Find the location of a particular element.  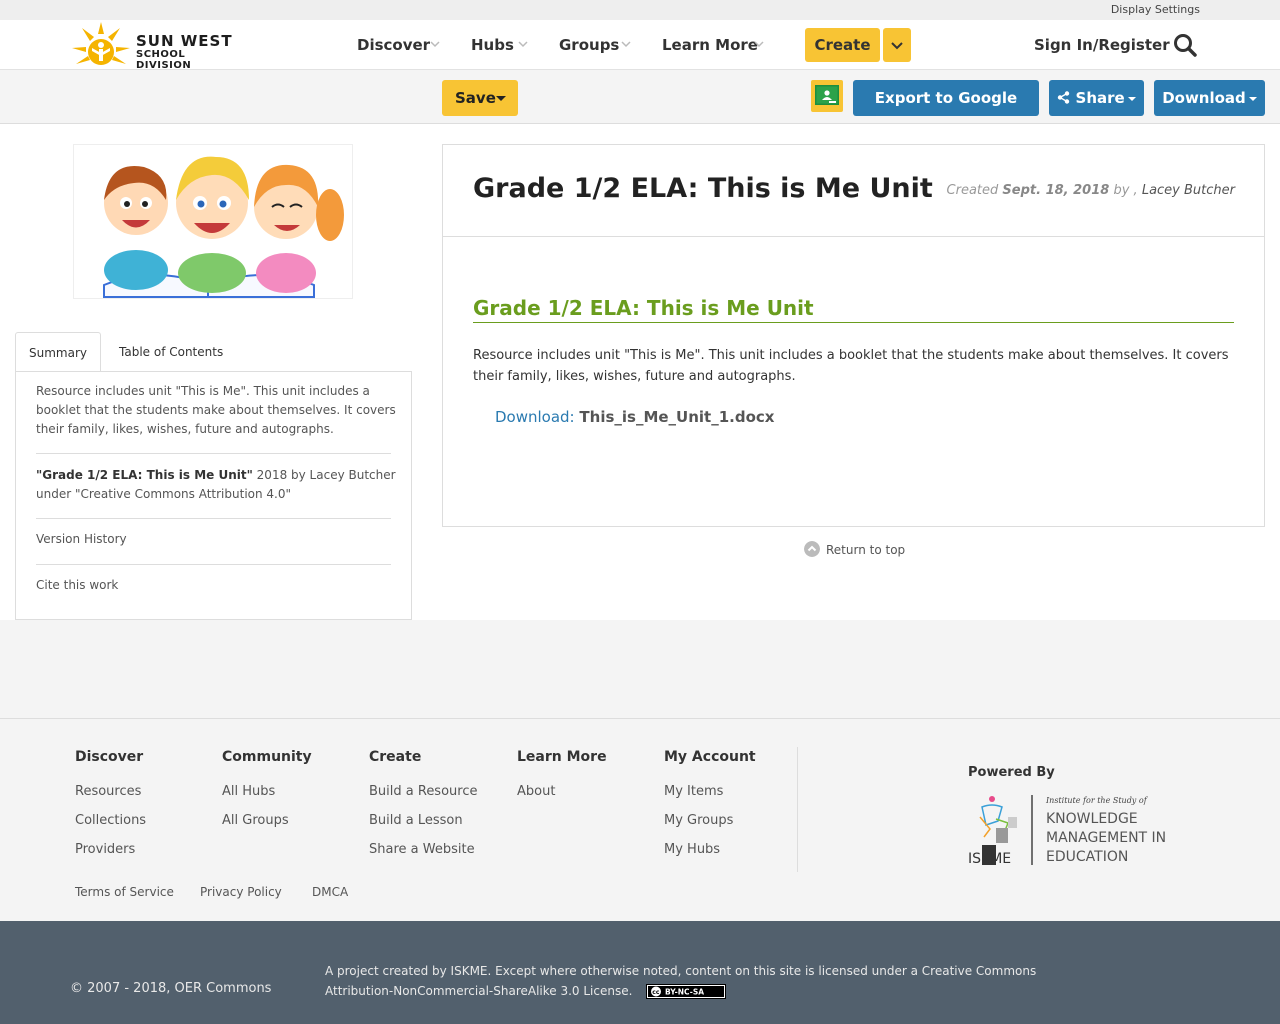

site-logo: SUN WEST SCHOOL DIVISION is located at coordinates (155, 45).